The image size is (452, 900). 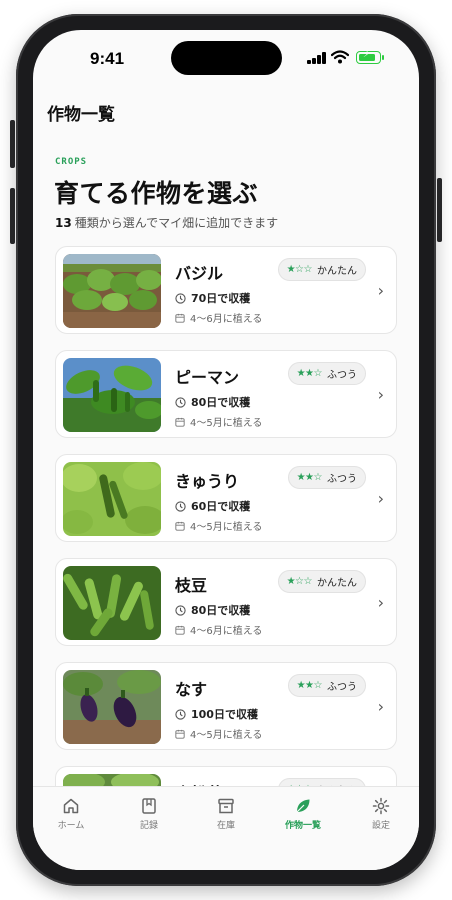 I want to click on section-eyebrow: CROPS, so click(x=71, y=162).